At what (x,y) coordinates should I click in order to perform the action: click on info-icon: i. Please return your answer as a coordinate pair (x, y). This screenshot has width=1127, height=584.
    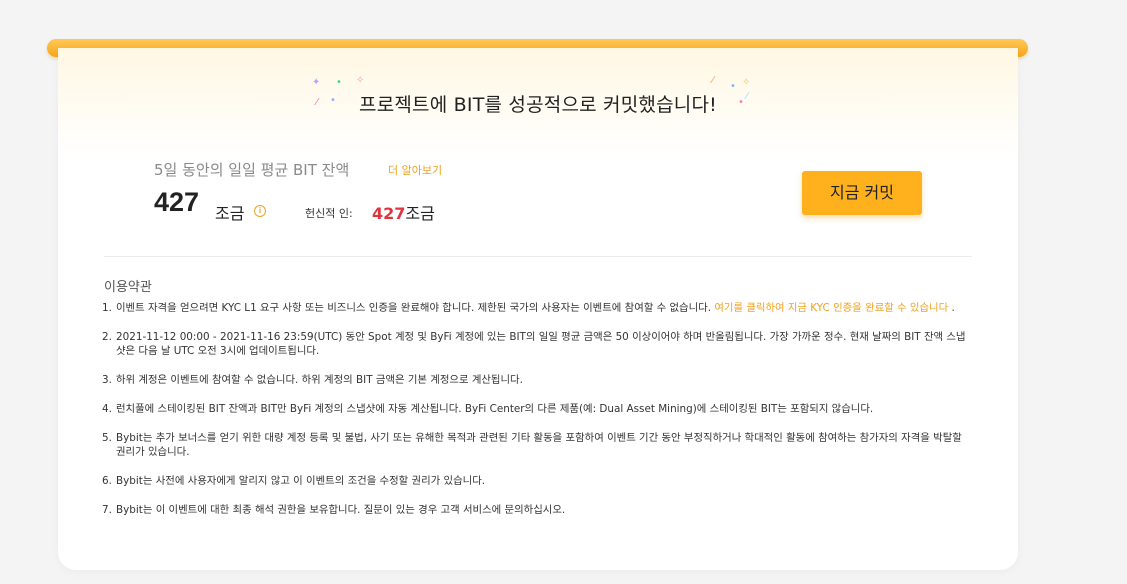
    Looking at the image, I should click on (260, 211).